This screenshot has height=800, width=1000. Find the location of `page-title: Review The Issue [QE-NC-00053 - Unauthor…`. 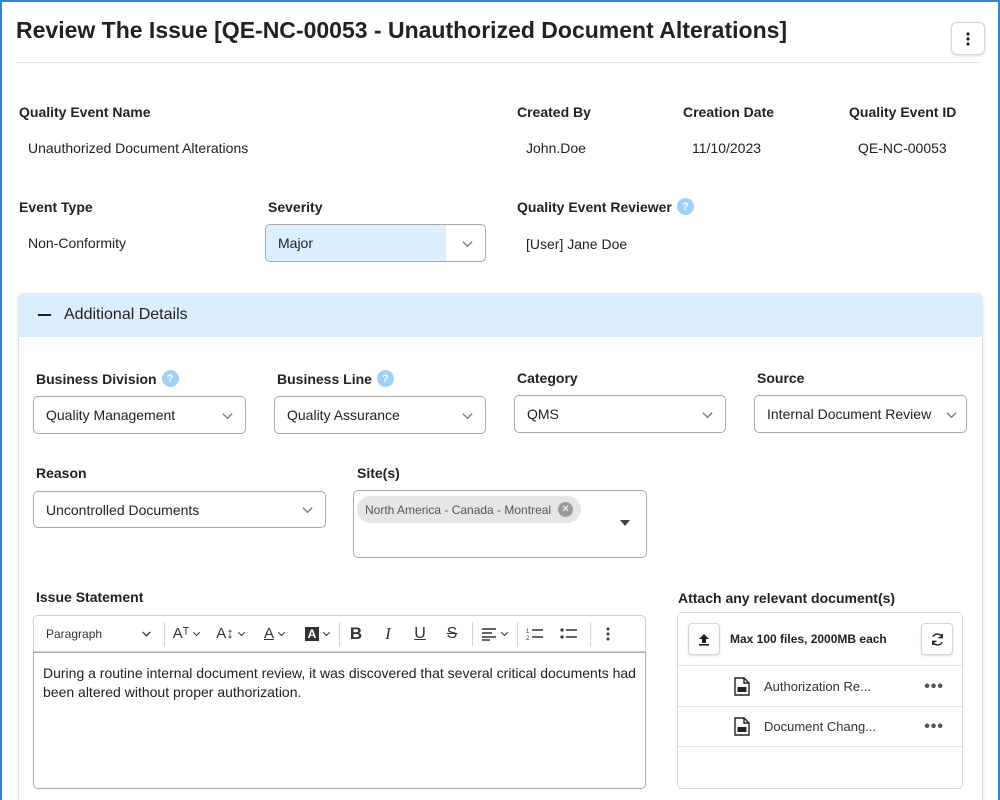

page-title: Review The Issue [QE-NC-00053 - Unauthor… is located at coordinates (402, 30).